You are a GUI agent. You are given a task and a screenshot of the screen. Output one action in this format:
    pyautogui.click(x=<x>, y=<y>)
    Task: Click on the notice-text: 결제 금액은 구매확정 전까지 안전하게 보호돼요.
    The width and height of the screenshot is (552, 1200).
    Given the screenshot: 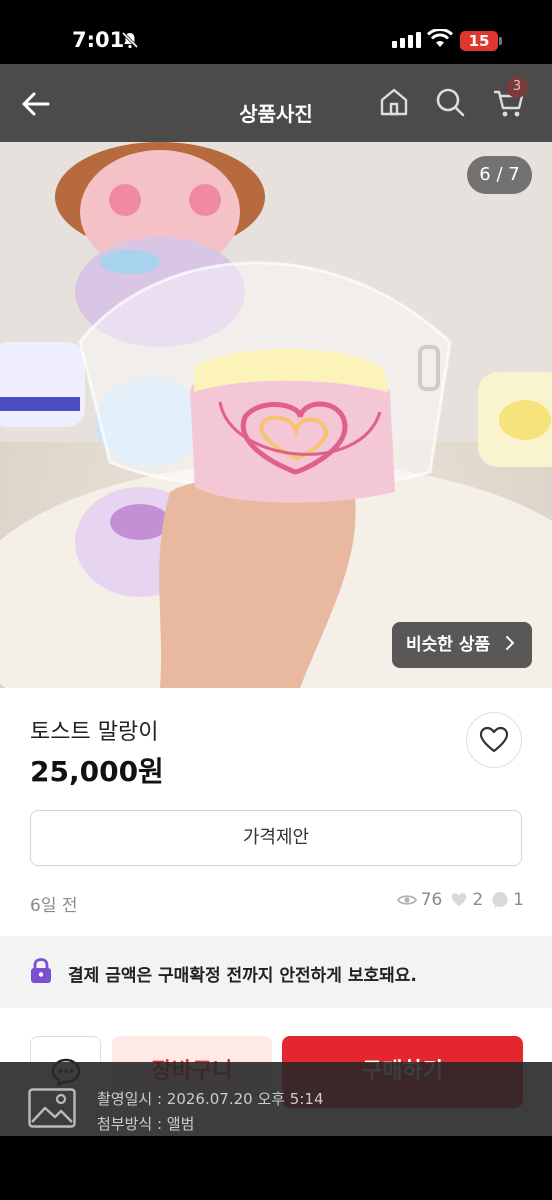 What is the action you would take?
    pyautogui.click(x=242, y=976)
    